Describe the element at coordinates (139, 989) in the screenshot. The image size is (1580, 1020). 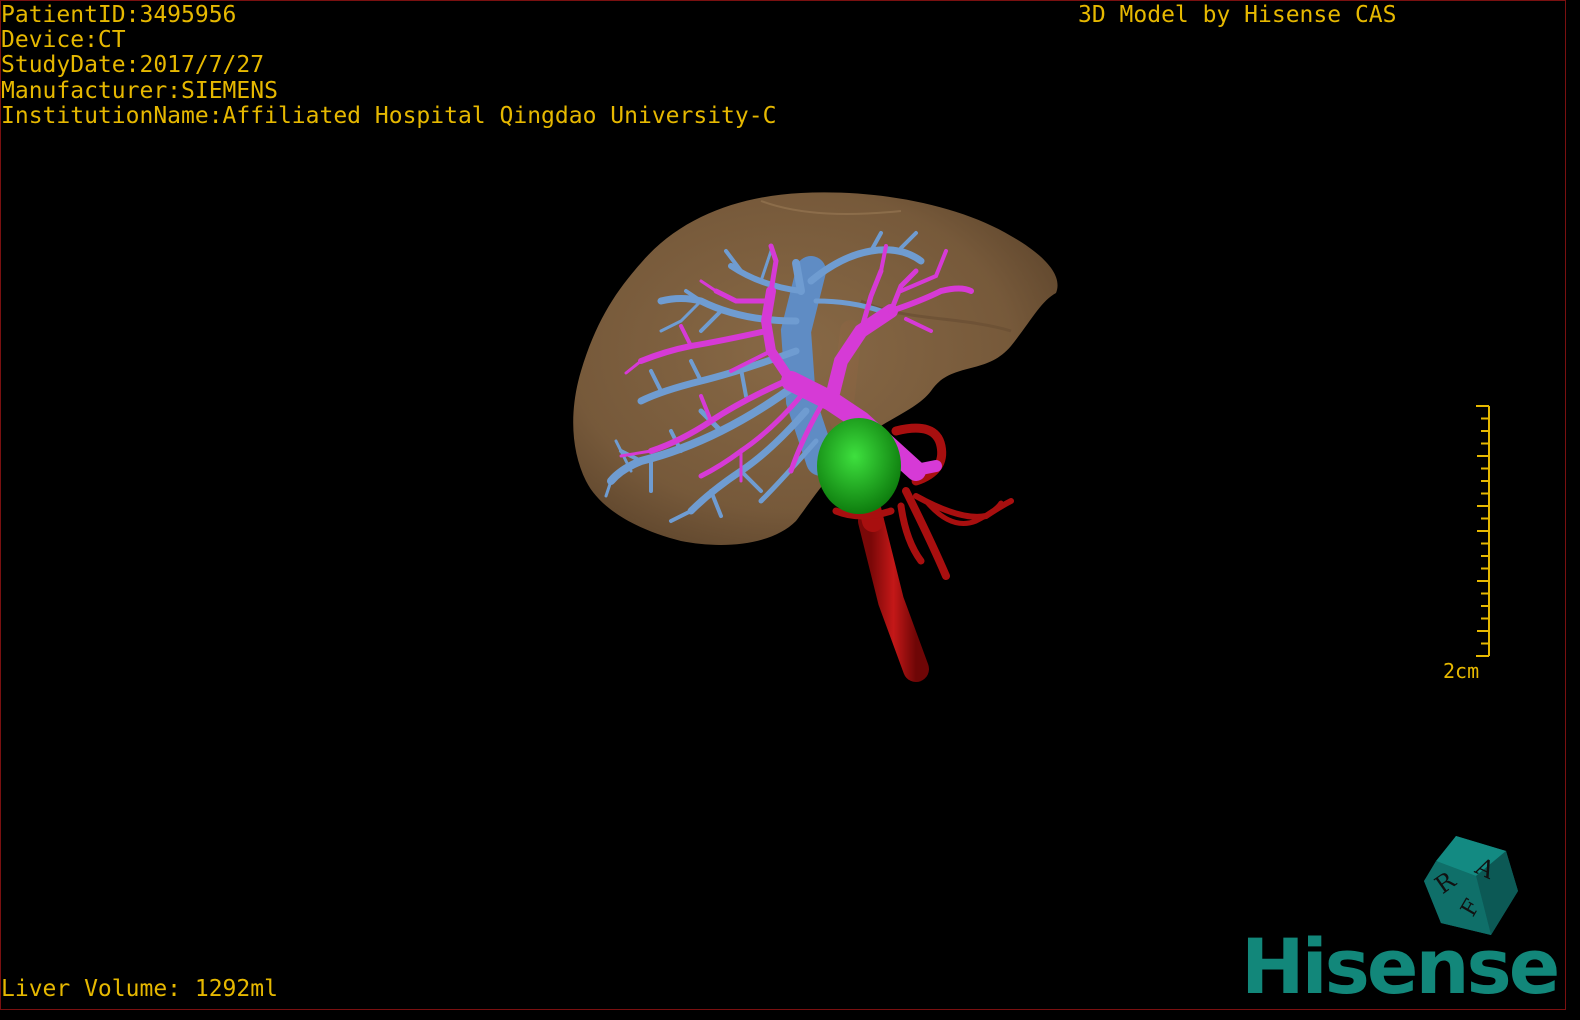
I see `liver-volume: Liver Volume: 1292ml` at that location.